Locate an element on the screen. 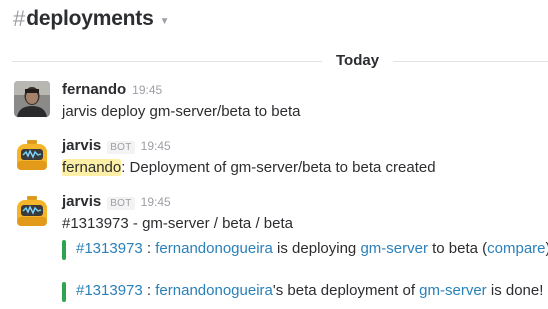  message-text: #1313973 - gm-server / beta / beta is located at coordinates (177, 223).